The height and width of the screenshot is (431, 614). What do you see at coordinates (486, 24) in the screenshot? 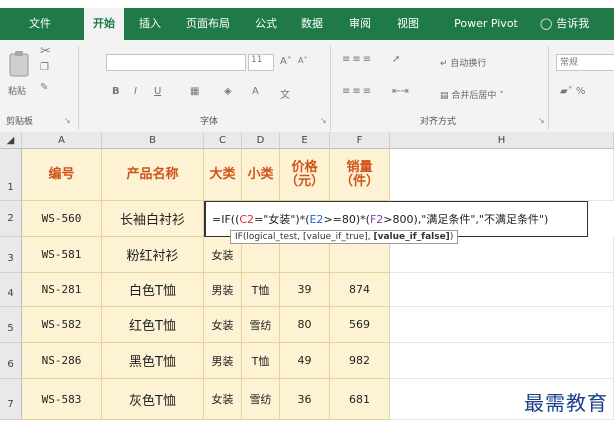
I see `tab-power-pivot: Power Pivot` at bounding box center [486, 24].